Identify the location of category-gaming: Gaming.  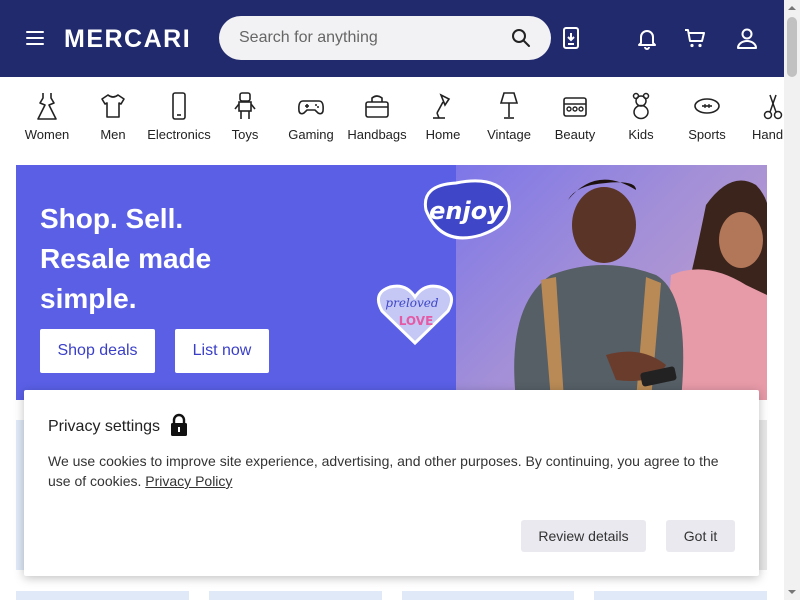
(311, 116).